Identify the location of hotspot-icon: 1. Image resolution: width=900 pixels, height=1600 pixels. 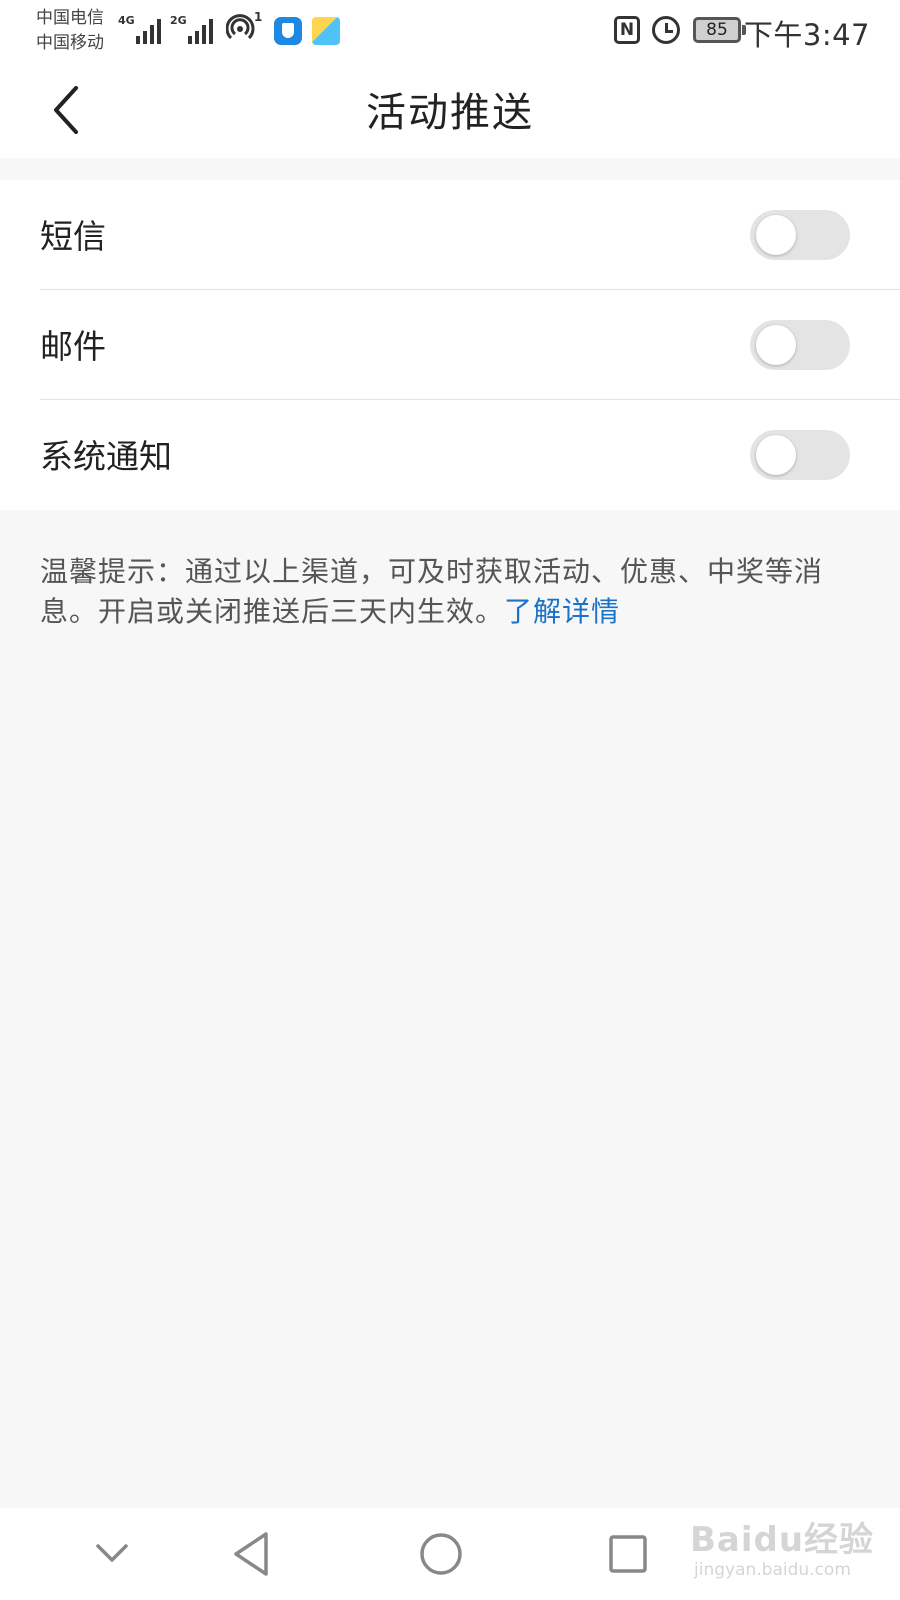
(243, 27).